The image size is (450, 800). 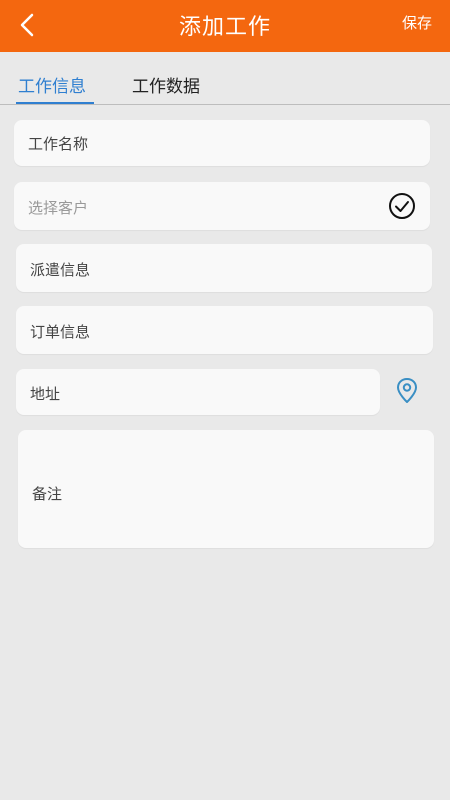 I want to click on active-tab-indicator, so click(x=55, y=103).